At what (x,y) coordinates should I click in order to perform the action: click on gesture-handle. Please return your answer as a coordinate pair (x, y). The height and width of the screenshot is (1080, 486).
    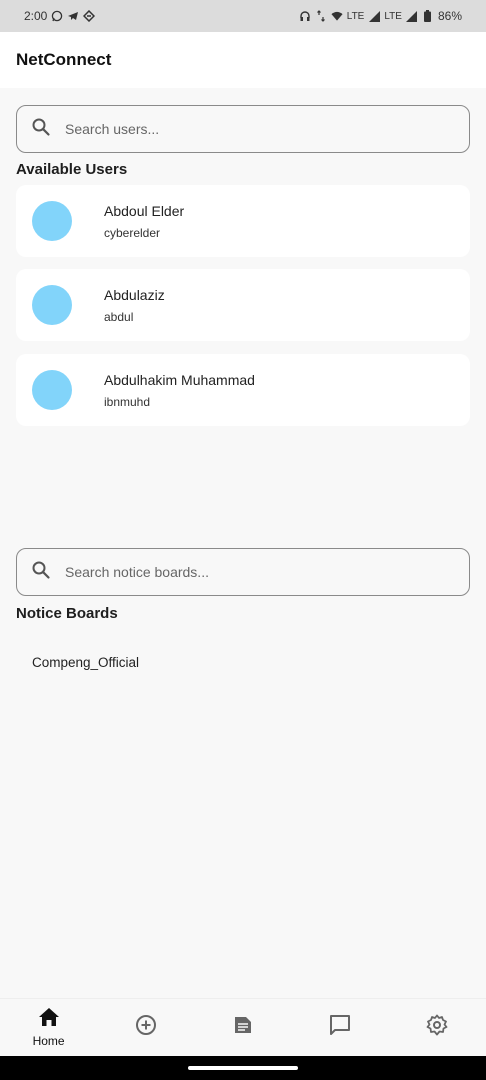
    Looking at the image, I should click on (243, 1068).